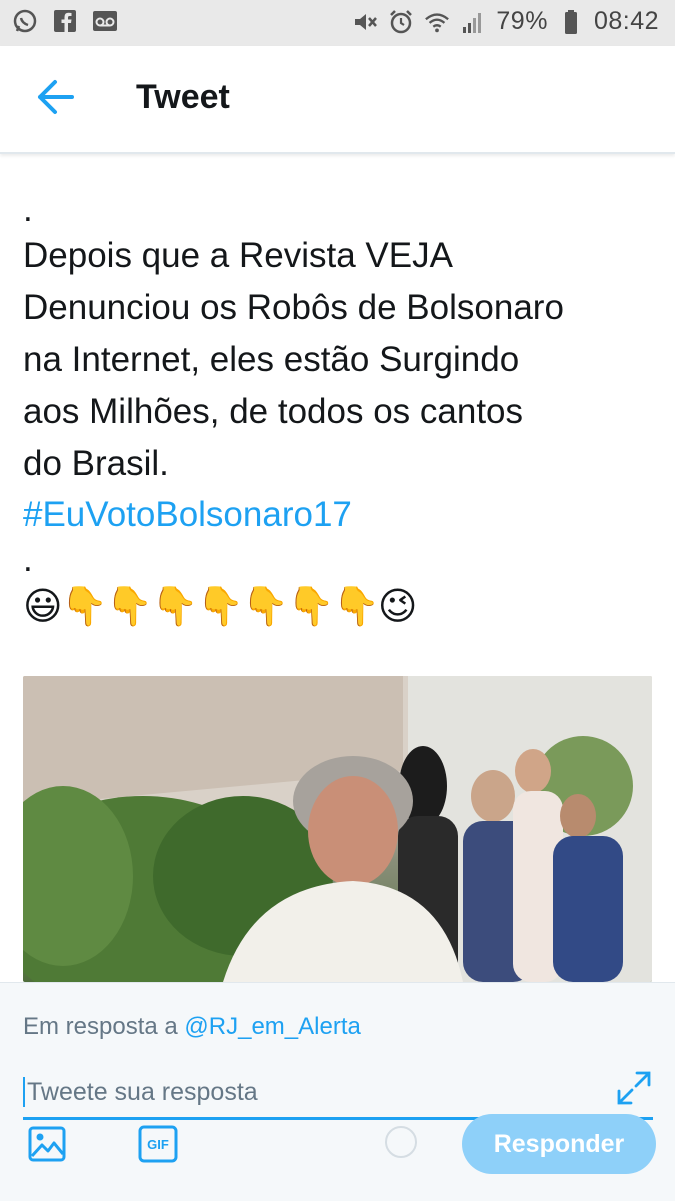  Describe the element at coordinates (24, 1092) in the screenshot. I see `text-caret` at that location.